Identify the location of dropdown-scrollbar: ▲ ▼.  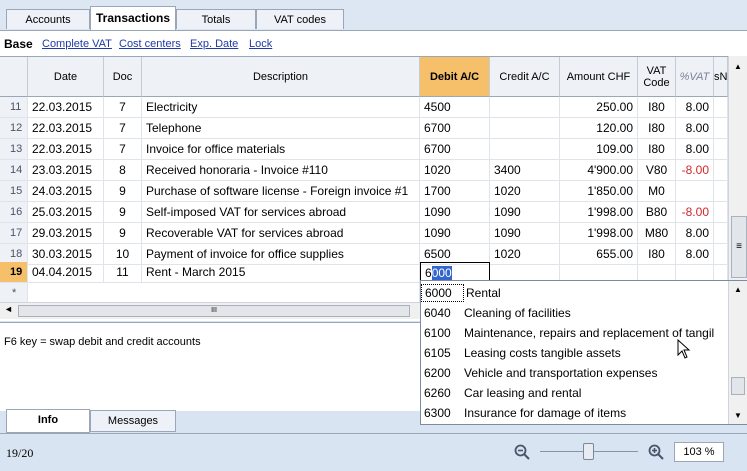
(737, 352).